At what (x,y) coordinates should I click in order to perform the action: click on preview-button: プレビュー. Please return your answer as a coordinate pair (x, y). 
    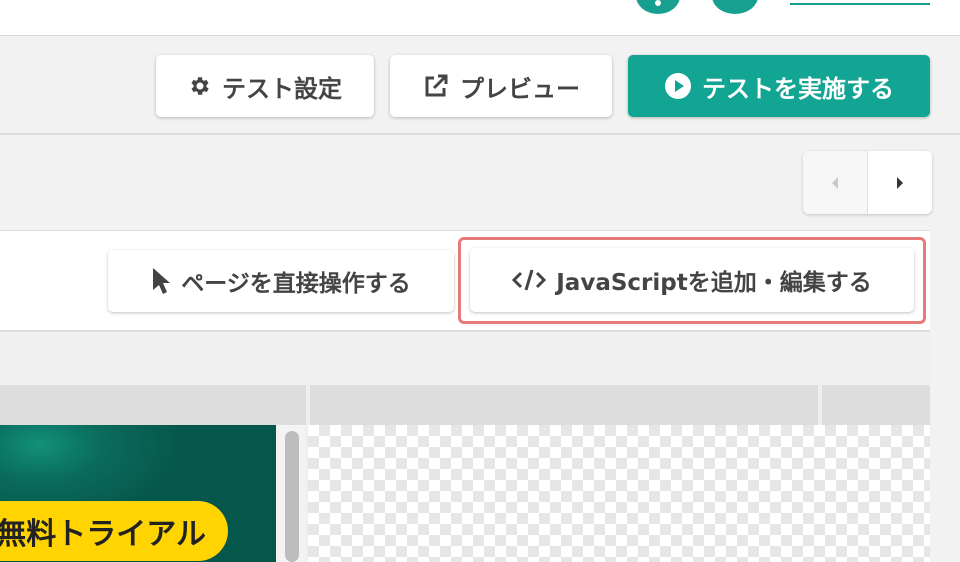
    Looking at the image, I should click on (501, 86).